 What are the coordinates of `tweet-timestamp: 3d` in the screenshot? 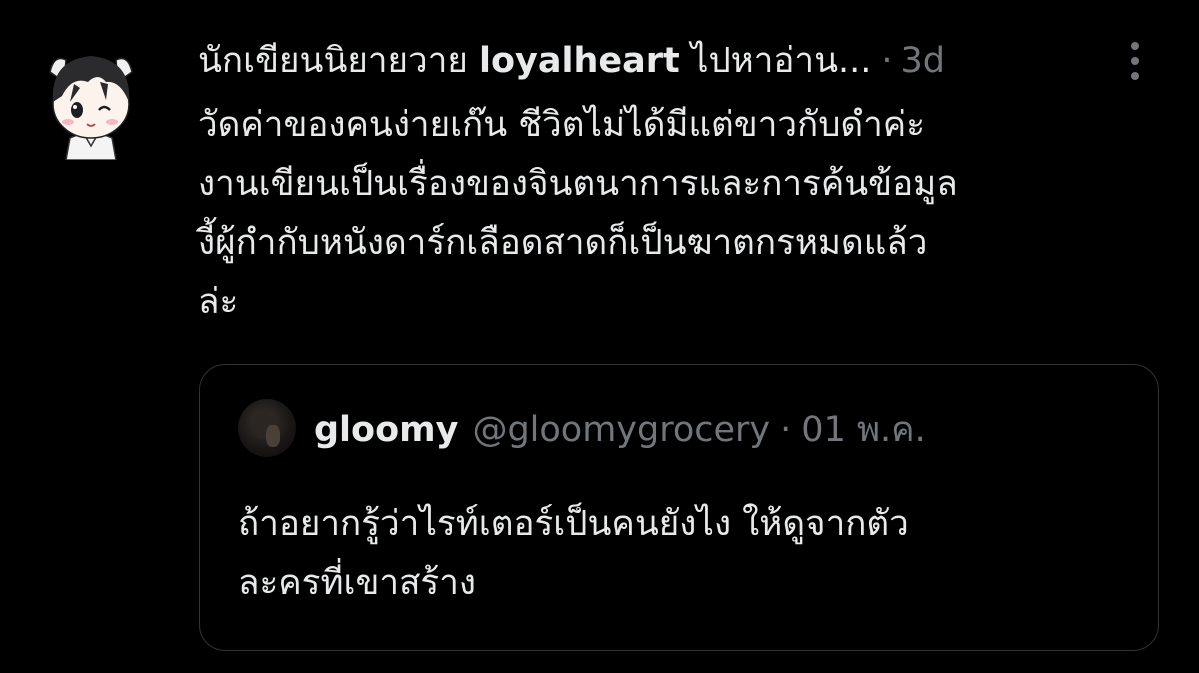 It's located at (923, 61).